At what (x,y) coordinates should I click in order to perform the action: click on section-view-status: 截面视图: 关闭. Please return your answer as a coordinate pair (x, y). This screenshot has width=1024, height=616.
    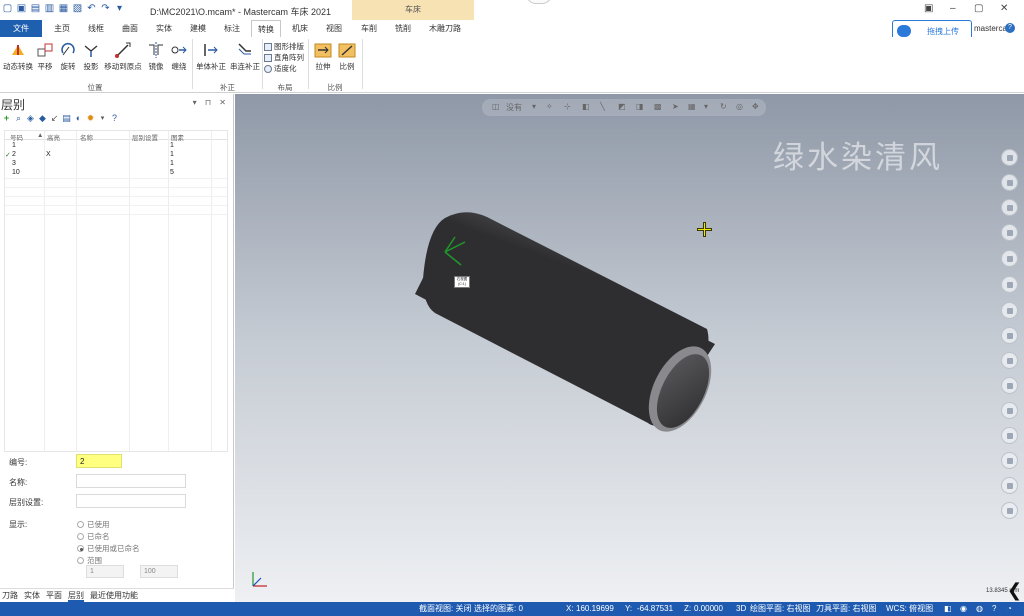
    Looking at the image, I should click on (445, 609).